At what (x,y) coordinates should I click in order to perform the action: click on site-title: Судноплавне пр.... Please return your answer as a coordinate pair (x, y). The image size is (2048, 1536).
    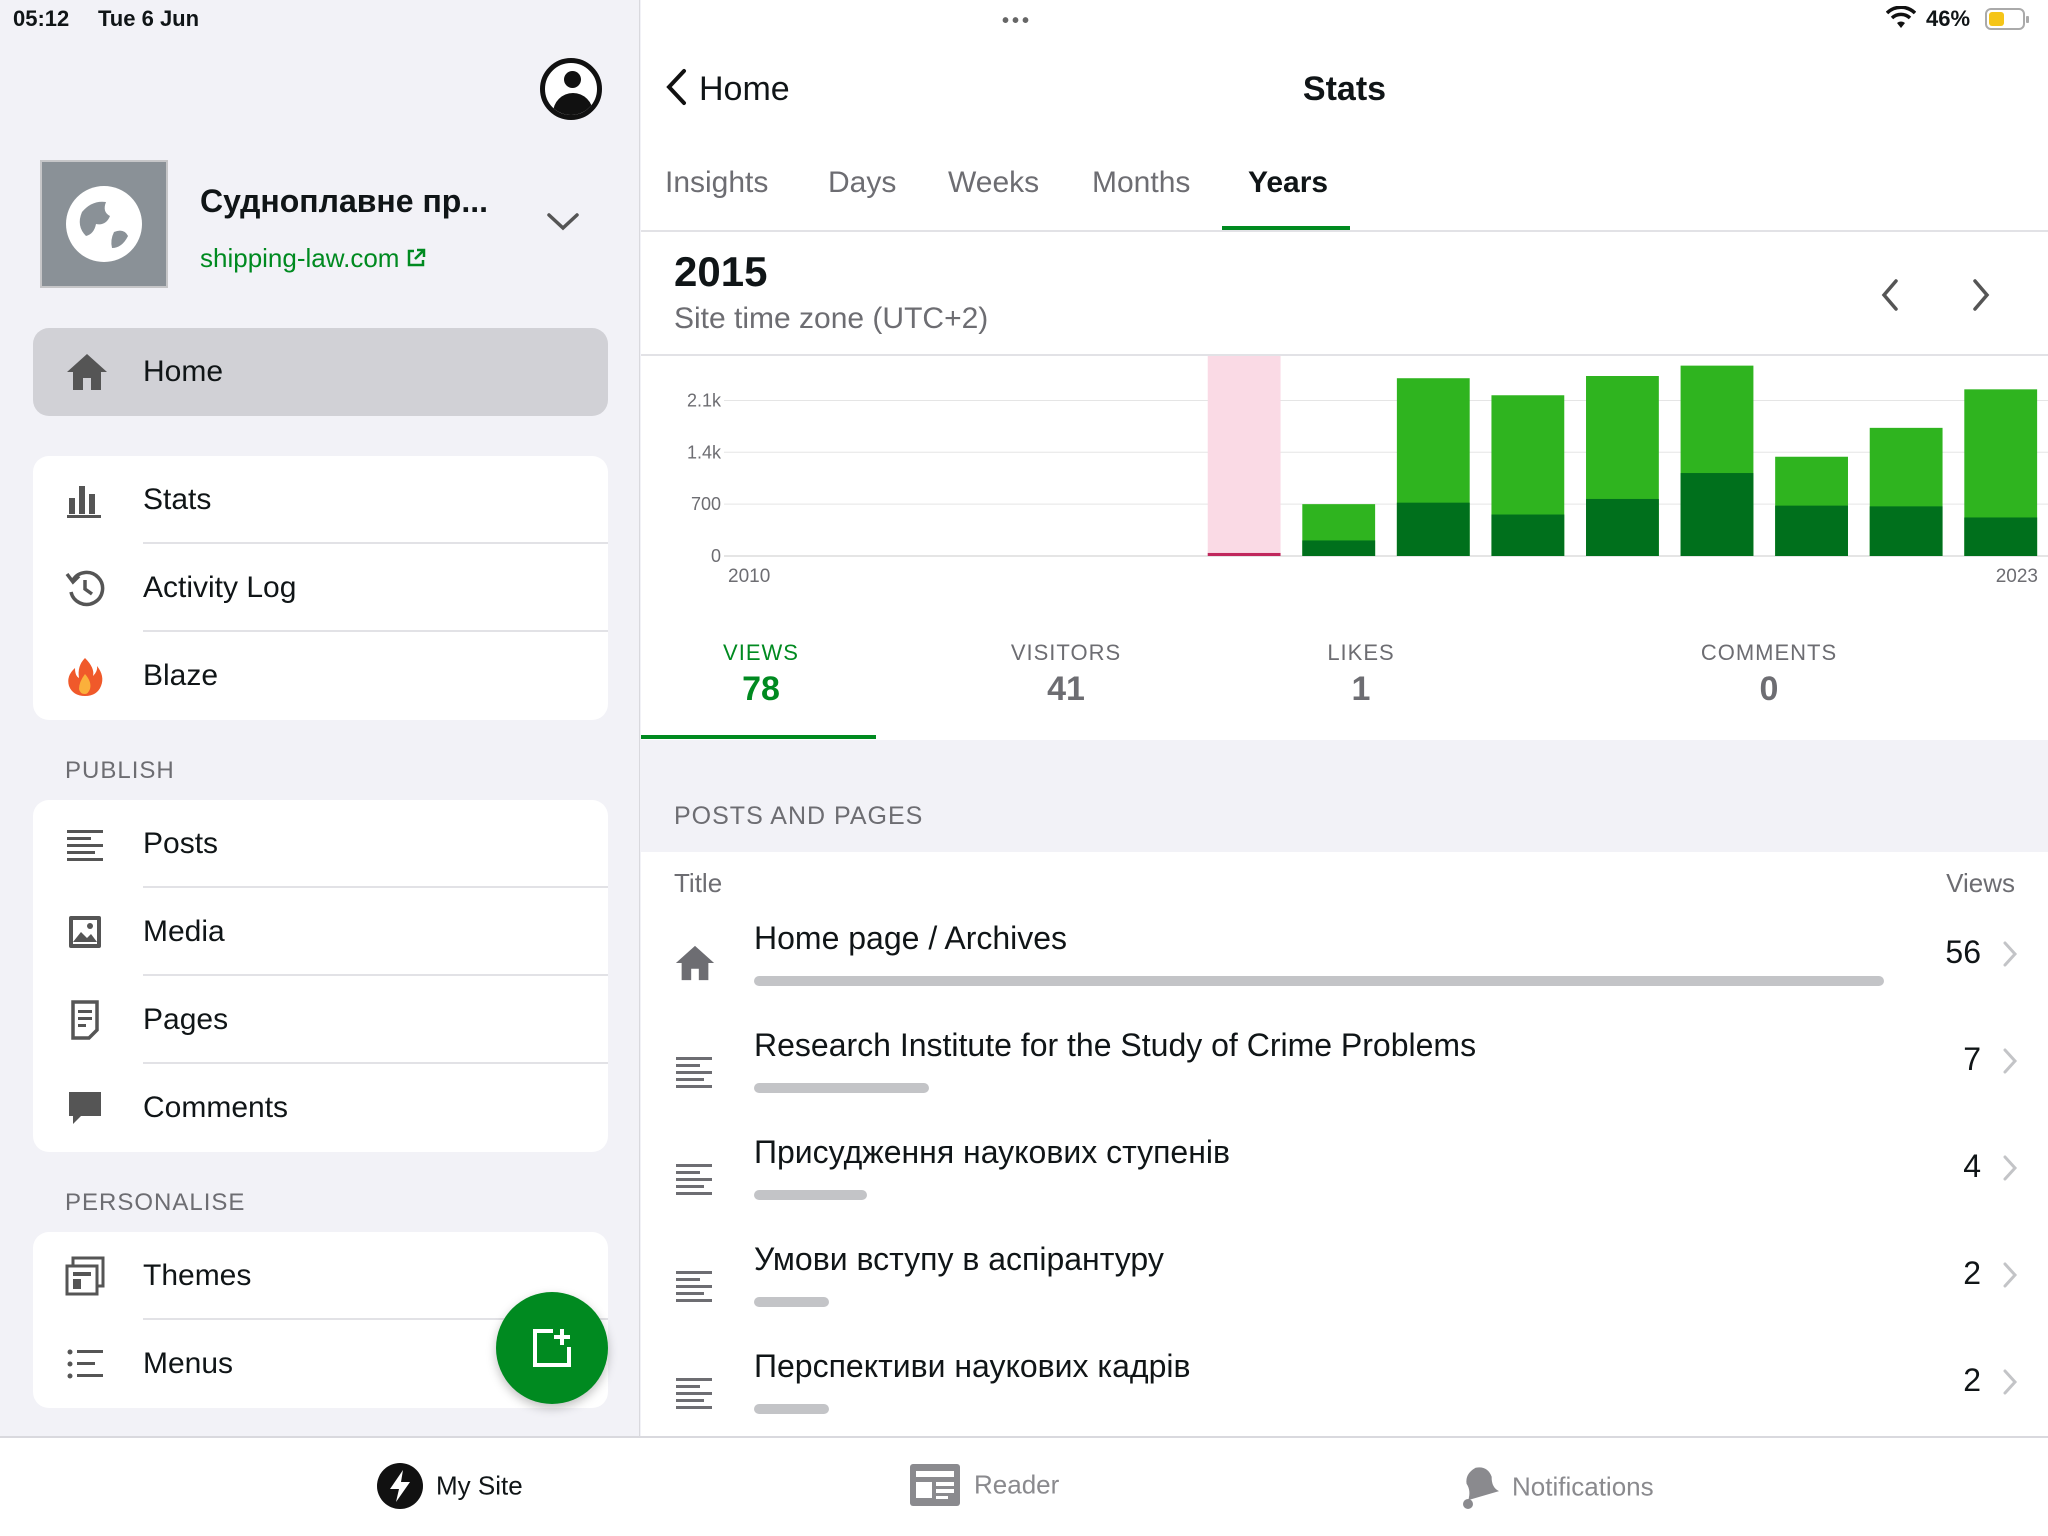
    Looking at the image, I should click on (344, 201).